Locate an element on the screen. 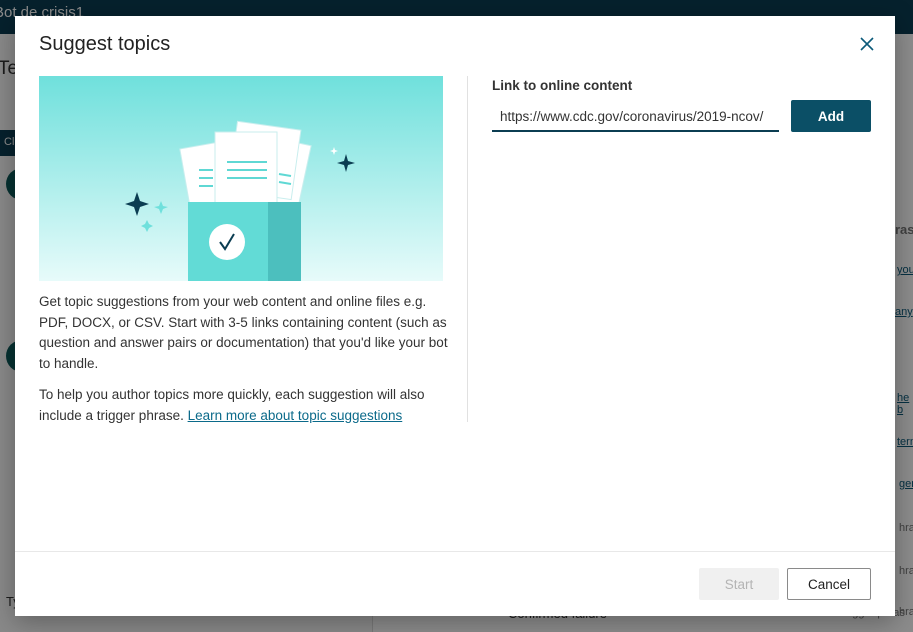 The image size is (913, 632). add-button: Add is located at coordinates (831, 116).